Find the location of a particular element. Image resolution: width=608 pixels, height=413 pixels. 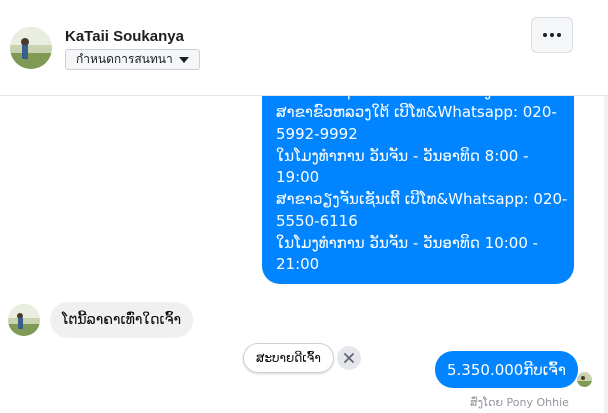

close-icon is located at coordinates (349, 358).